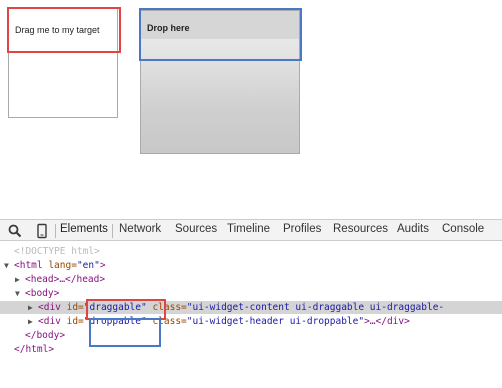 The height and width of the screenshot is (388, 502). What do you see at coordinates (63, 63) in the screenshot?
I see `draggable-box: Drag me to my target` at bounding box center [63, 63].